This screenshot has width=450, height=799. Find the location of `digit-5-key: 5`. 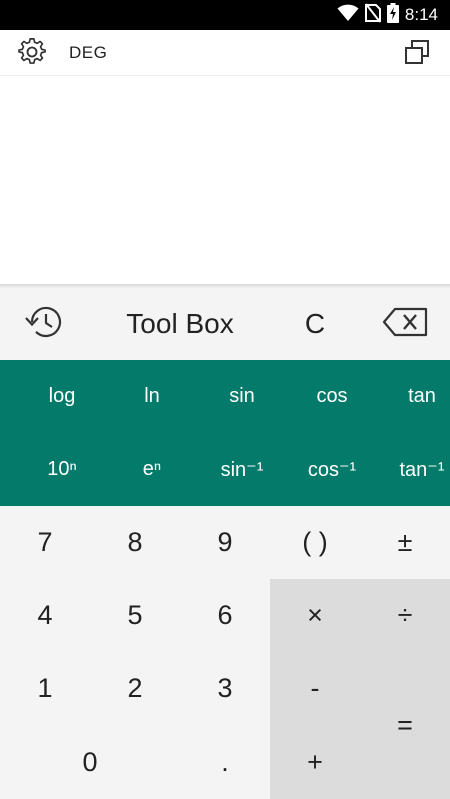

digit-5-key: 5 is located at coordinates (135, 615).